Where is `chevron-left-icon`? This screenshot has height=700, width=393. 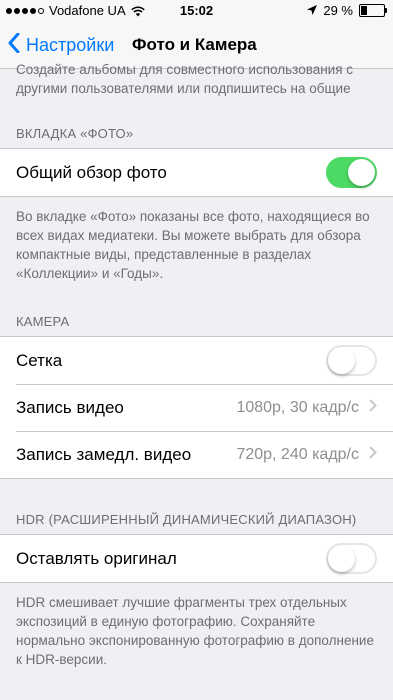 chevron-left-icon is located at coordinates (17, 45).